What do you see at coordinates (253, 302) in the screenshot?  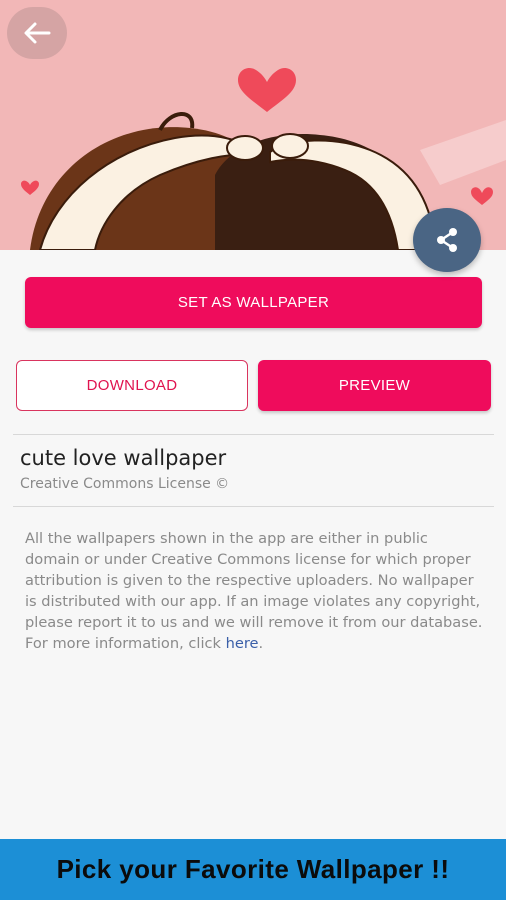 I see `set-as-wallpaper-button: SET AS WALLPAPER` at bounding box center [253, 302].